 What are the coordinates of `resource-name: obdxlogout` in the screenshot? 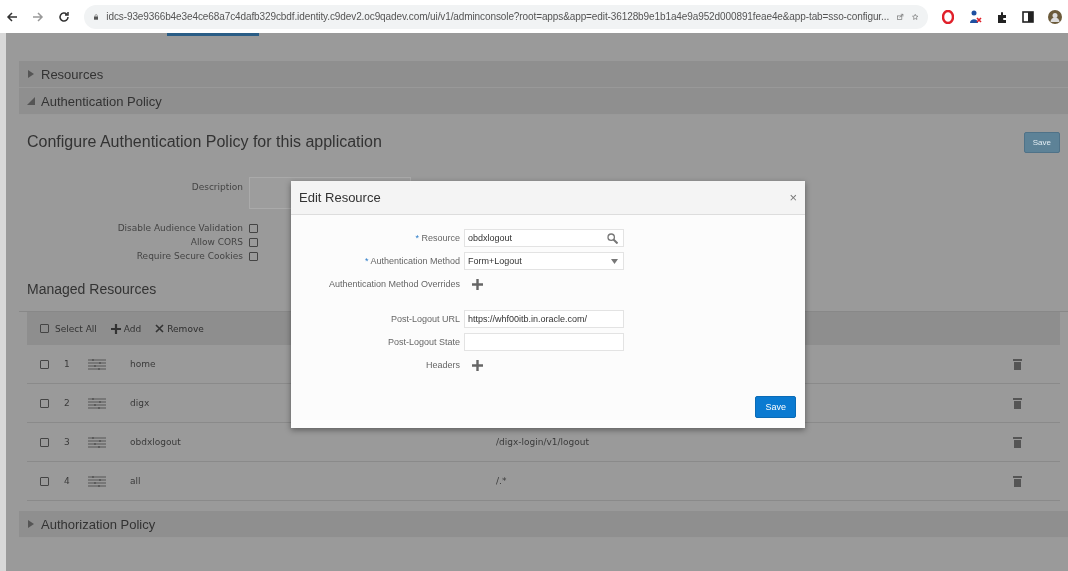 It's located at (155, 442).